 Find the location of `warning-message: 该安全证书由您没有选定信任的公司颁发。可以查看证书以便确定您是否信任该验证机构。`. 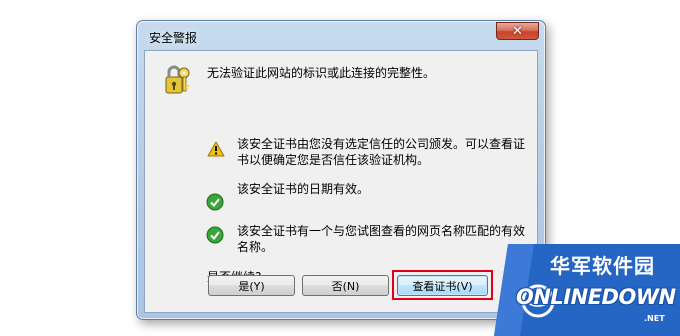

warning-message: 该安全证书由您没有选定信任的公司颁发。可以查看证书以便确定您是否信任该验证机构。 is located at coordinates (381, 152).